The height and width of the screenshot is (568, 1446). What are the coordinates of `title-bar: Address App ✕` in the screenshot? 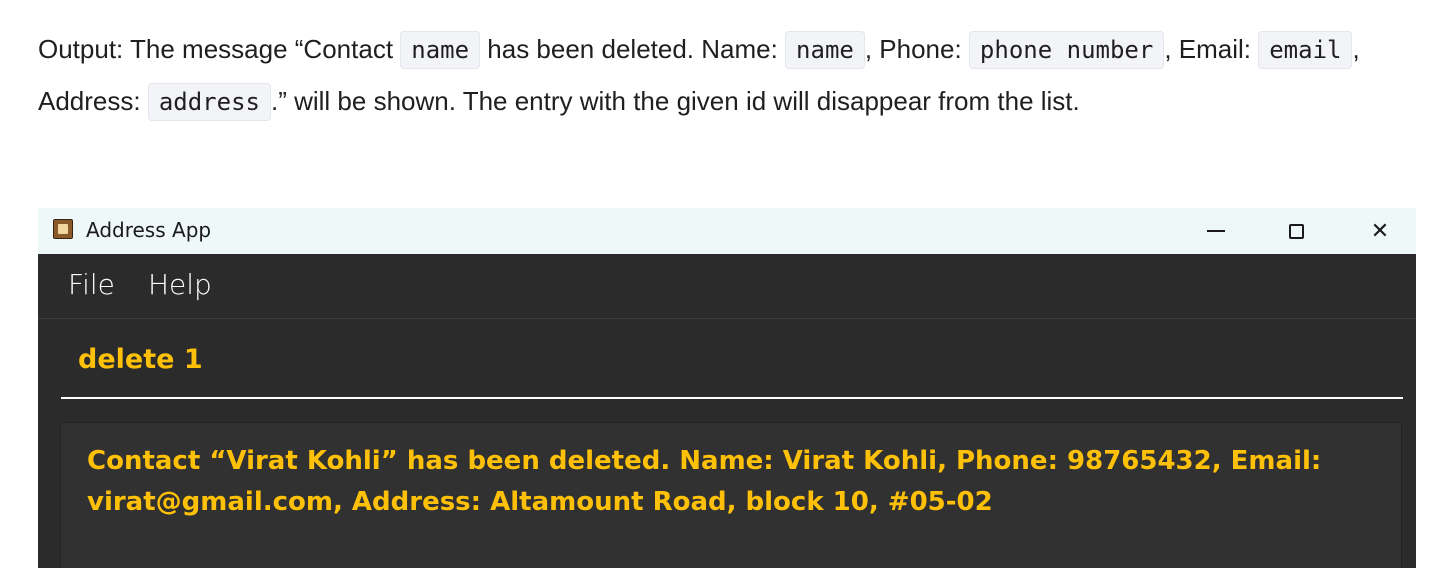 It's located at (727, 231).